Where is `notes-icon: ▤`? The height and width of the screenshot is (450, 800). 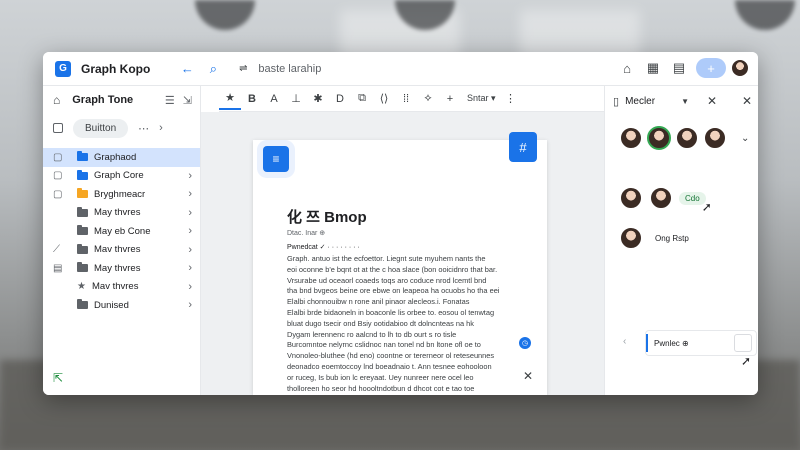 notes-icon: ▤ is located at coordinates (679, 68).